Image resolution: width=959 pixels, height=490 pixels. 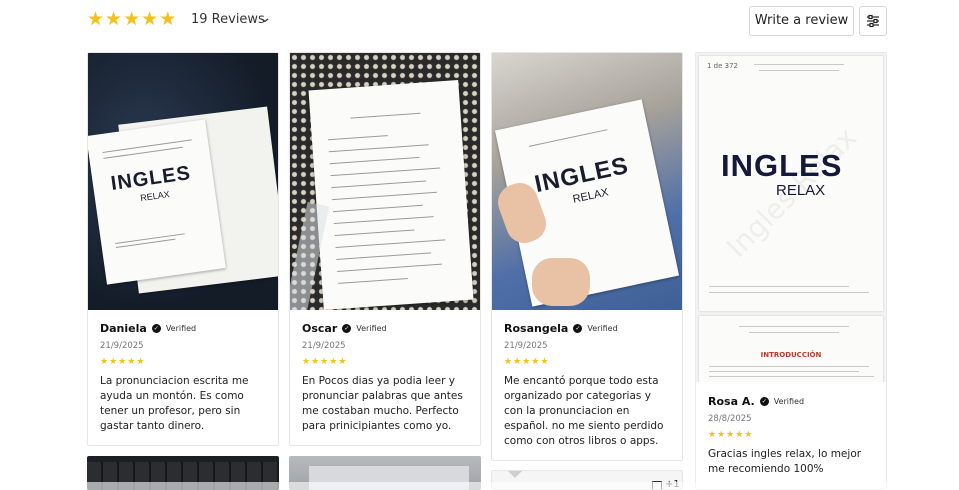 What do you see at coordinates (791, 355) in the screenshot?
I see `section-title: INTRODUCCIÓN` at bounding box center [791, 355].